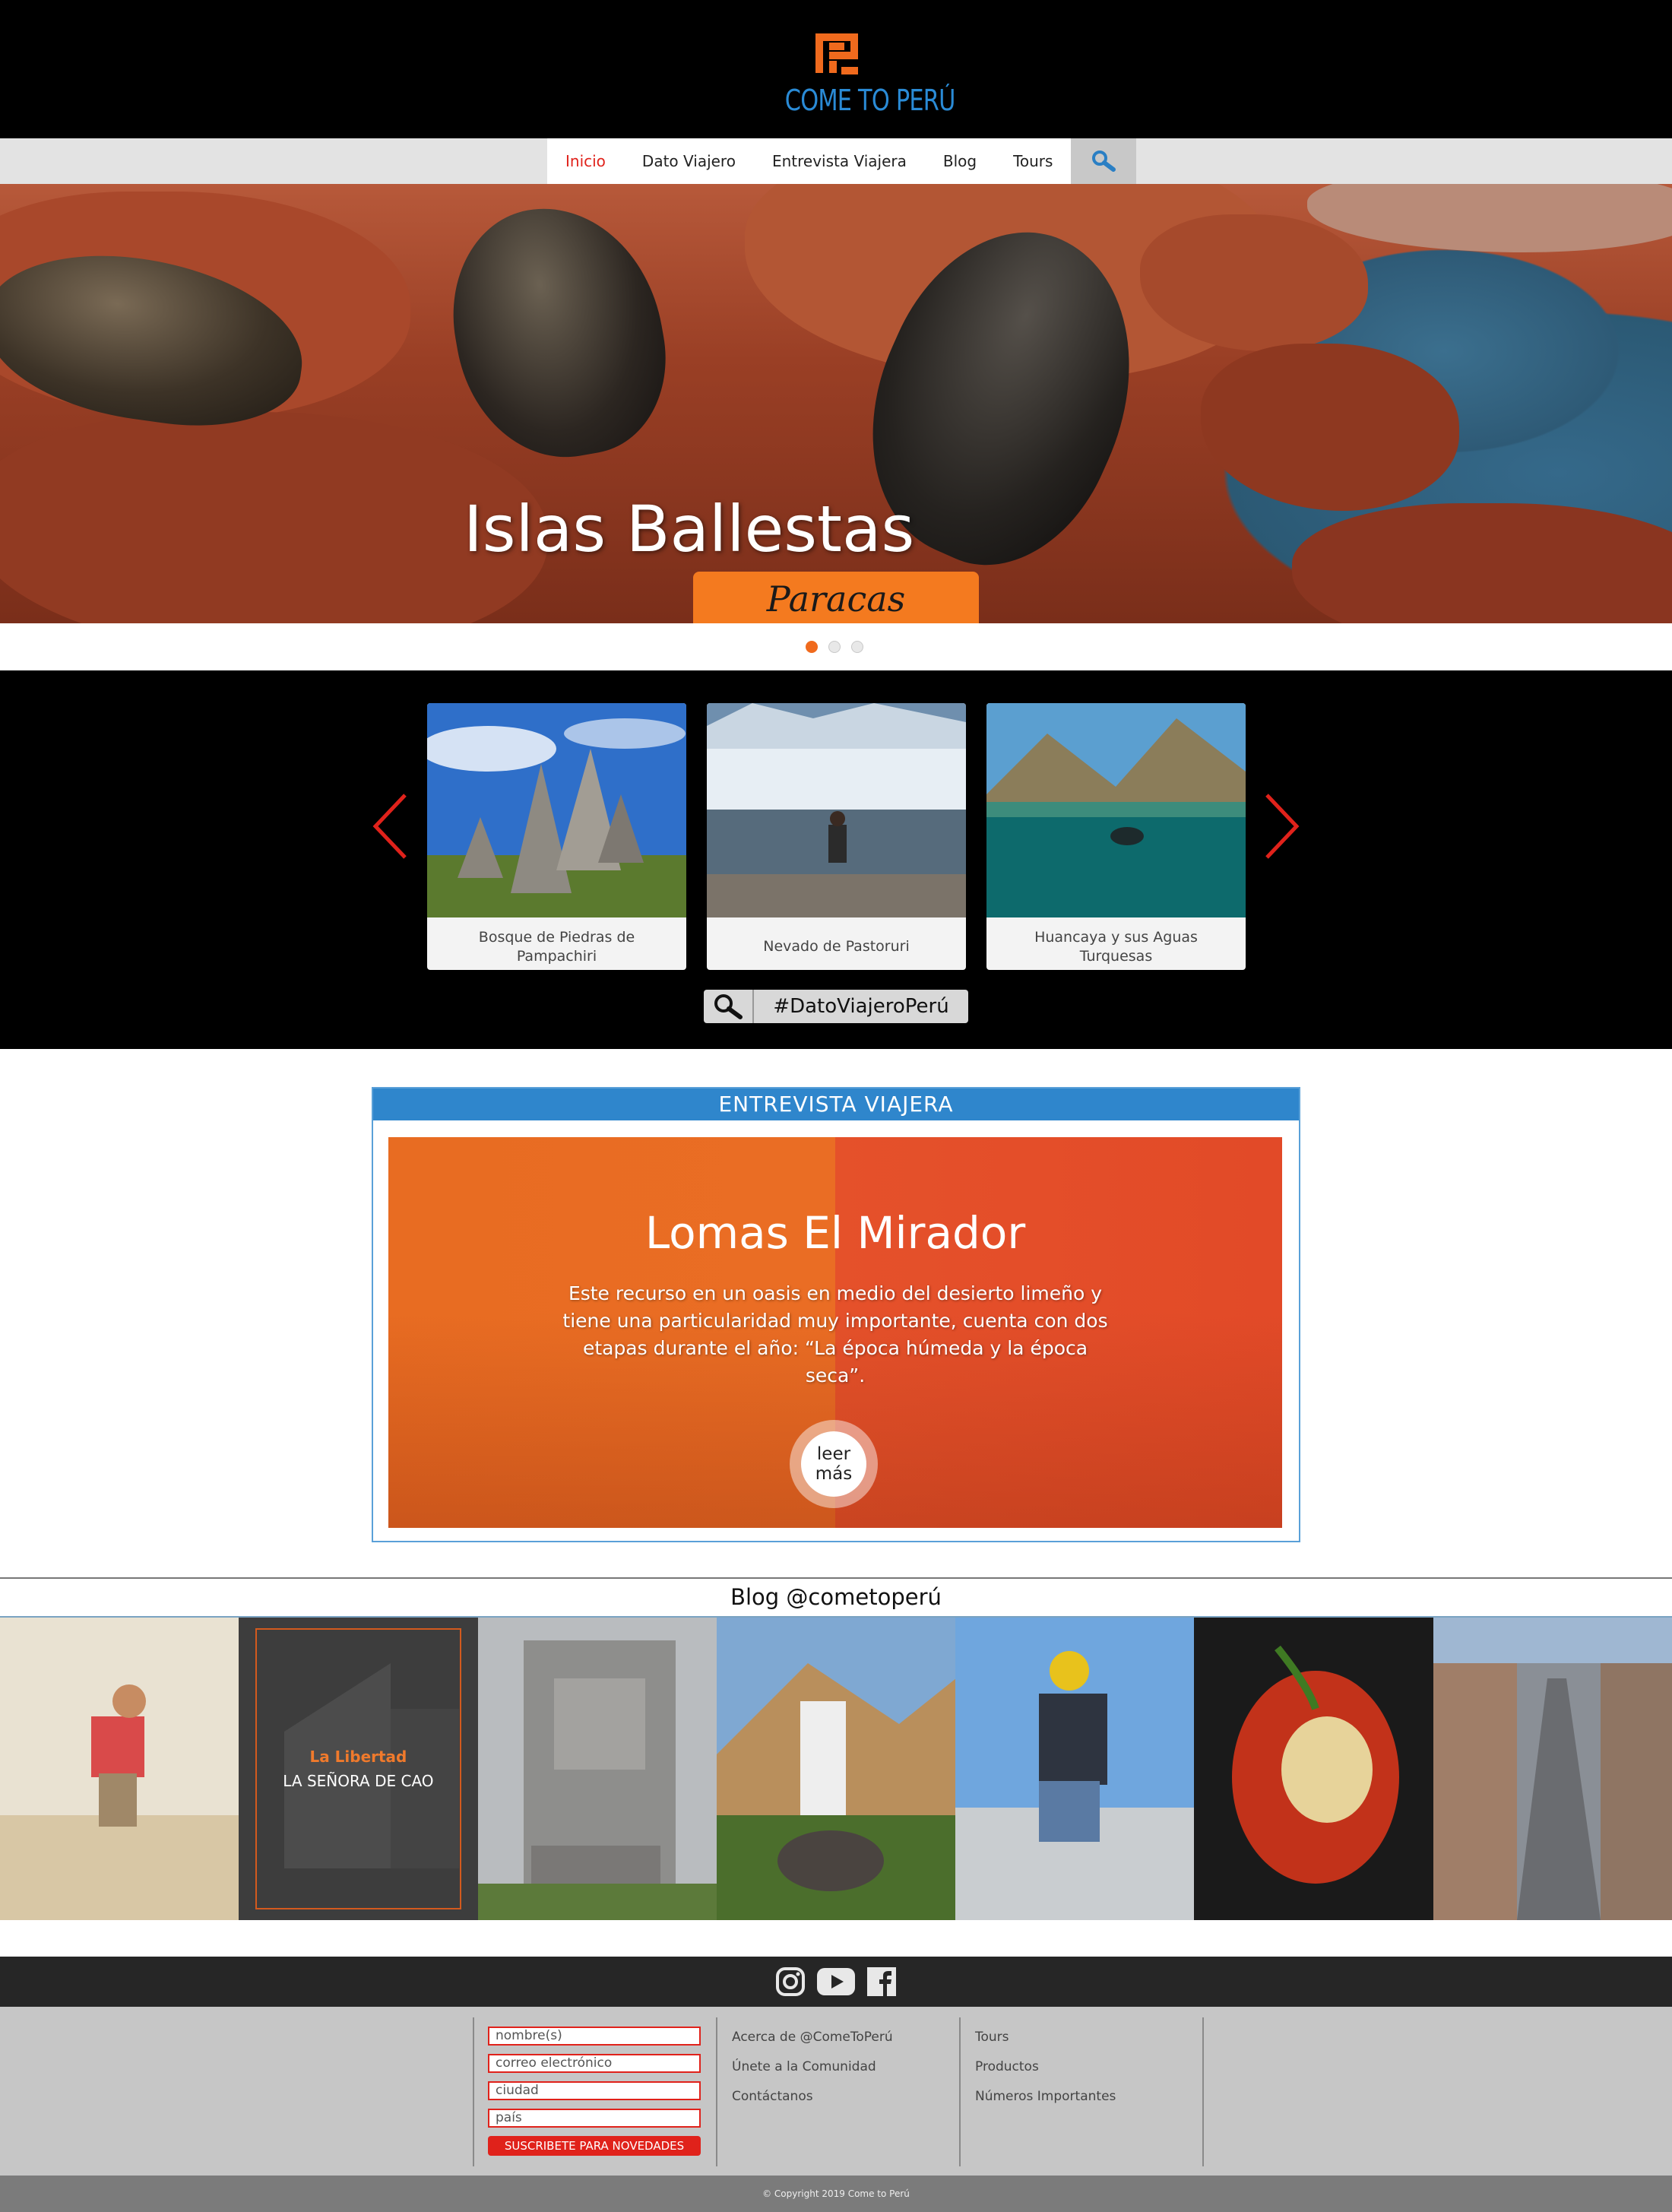 This screenshot has height=2212, width=1672. I want to click on slider-dots, so click(835, 647).